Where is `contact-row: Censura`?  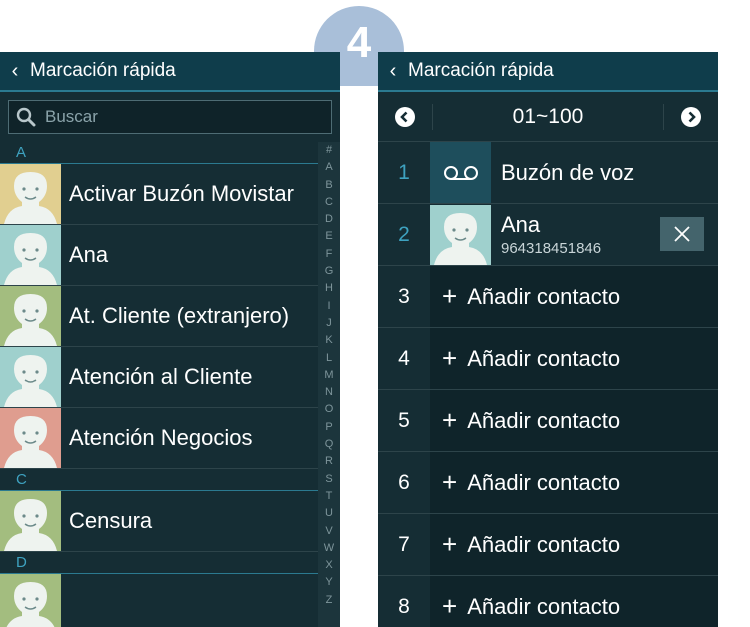
contact-row: Censura is located at coordinates (159, 521).